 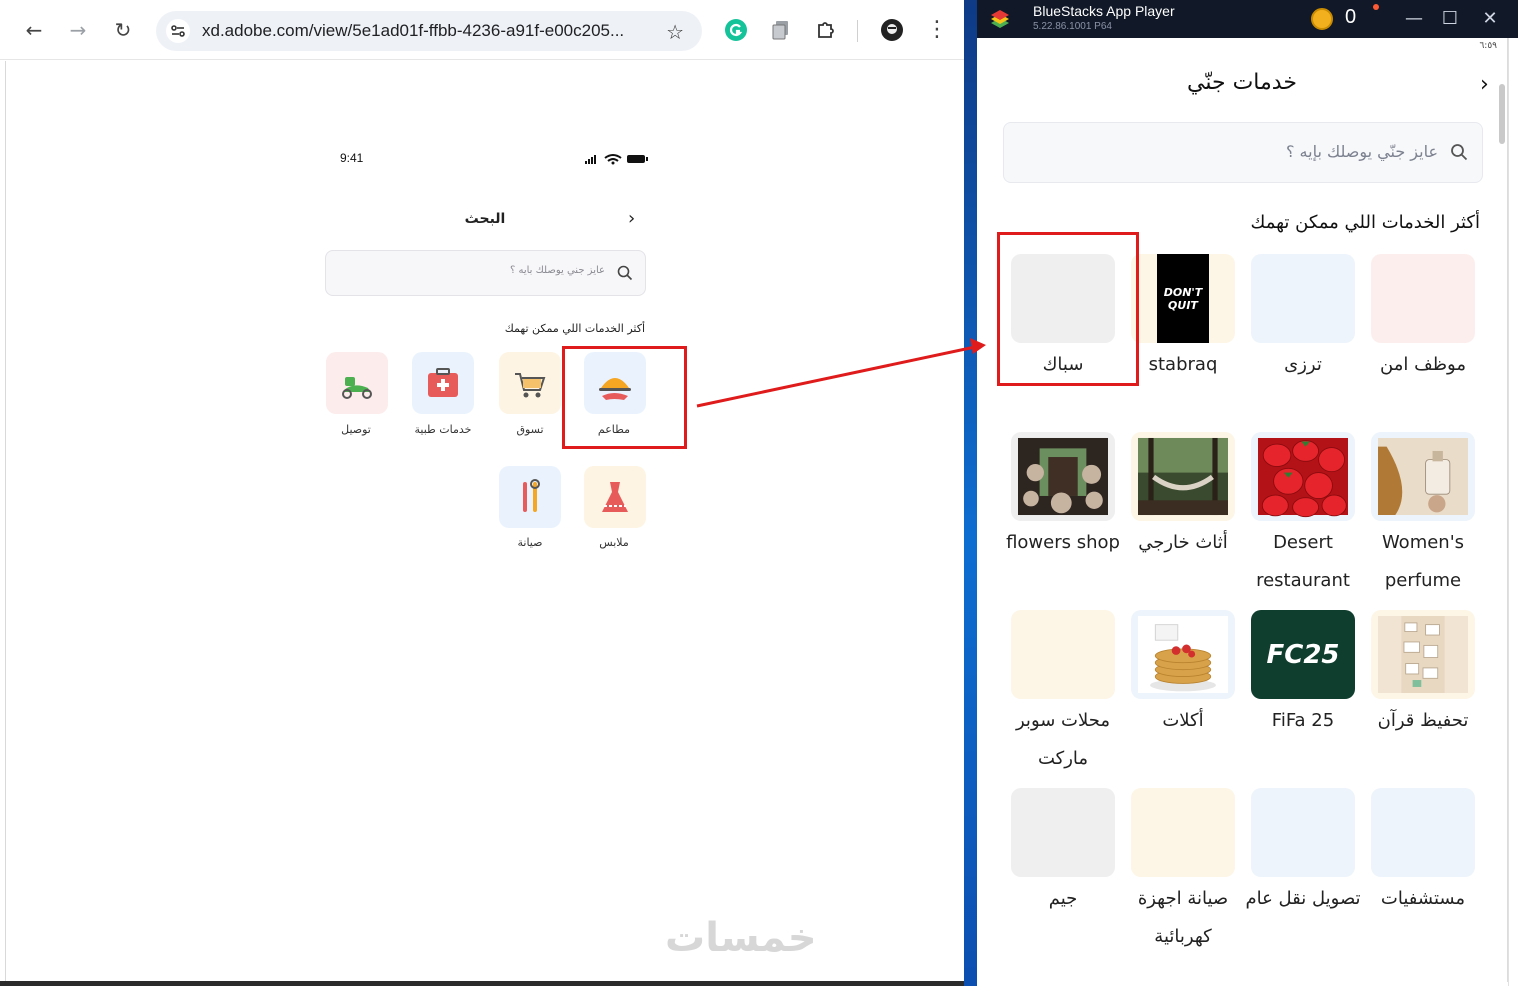 I want to click on service-tile-delivery, so click(x=357, y=383).